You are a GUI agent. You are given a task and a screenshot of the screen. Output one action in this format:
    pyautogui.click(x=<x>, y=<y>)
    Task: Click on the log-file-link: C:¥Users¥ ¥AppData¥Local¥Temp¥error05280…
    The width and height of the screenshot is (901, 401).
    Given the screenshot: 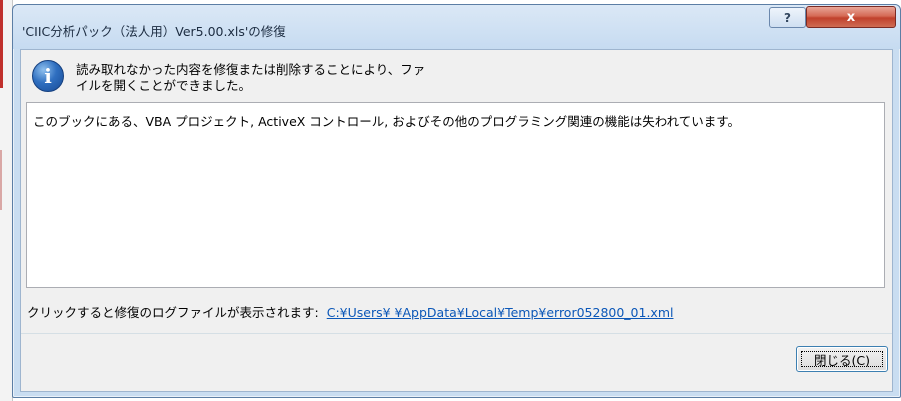 What is the action you would take?
    pyautogui.click(x=500, y=312)
    